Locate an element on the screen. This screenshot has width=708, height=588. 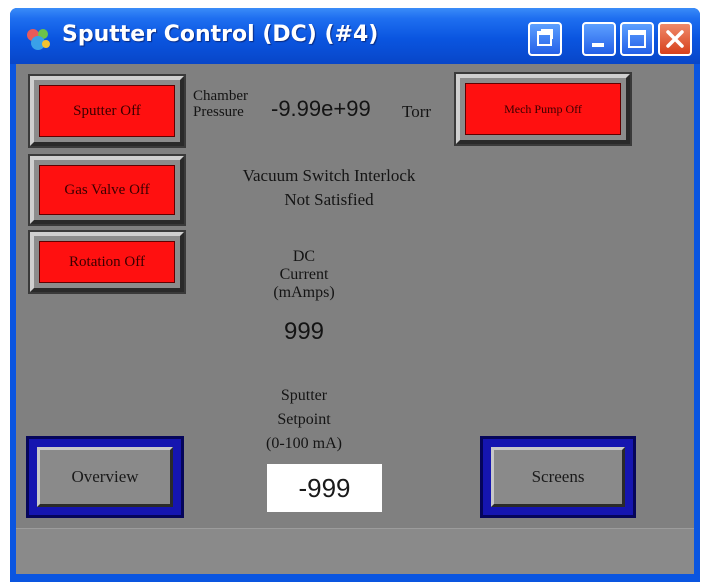
dc-current-label: DC Current (mAmps) is located at coordinates (304, 275).